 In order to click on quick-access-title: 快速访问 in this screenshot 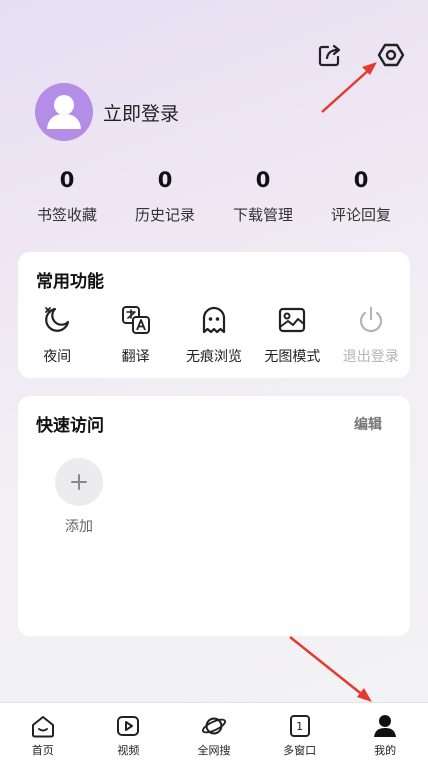, I will do `click(70, 426)`.